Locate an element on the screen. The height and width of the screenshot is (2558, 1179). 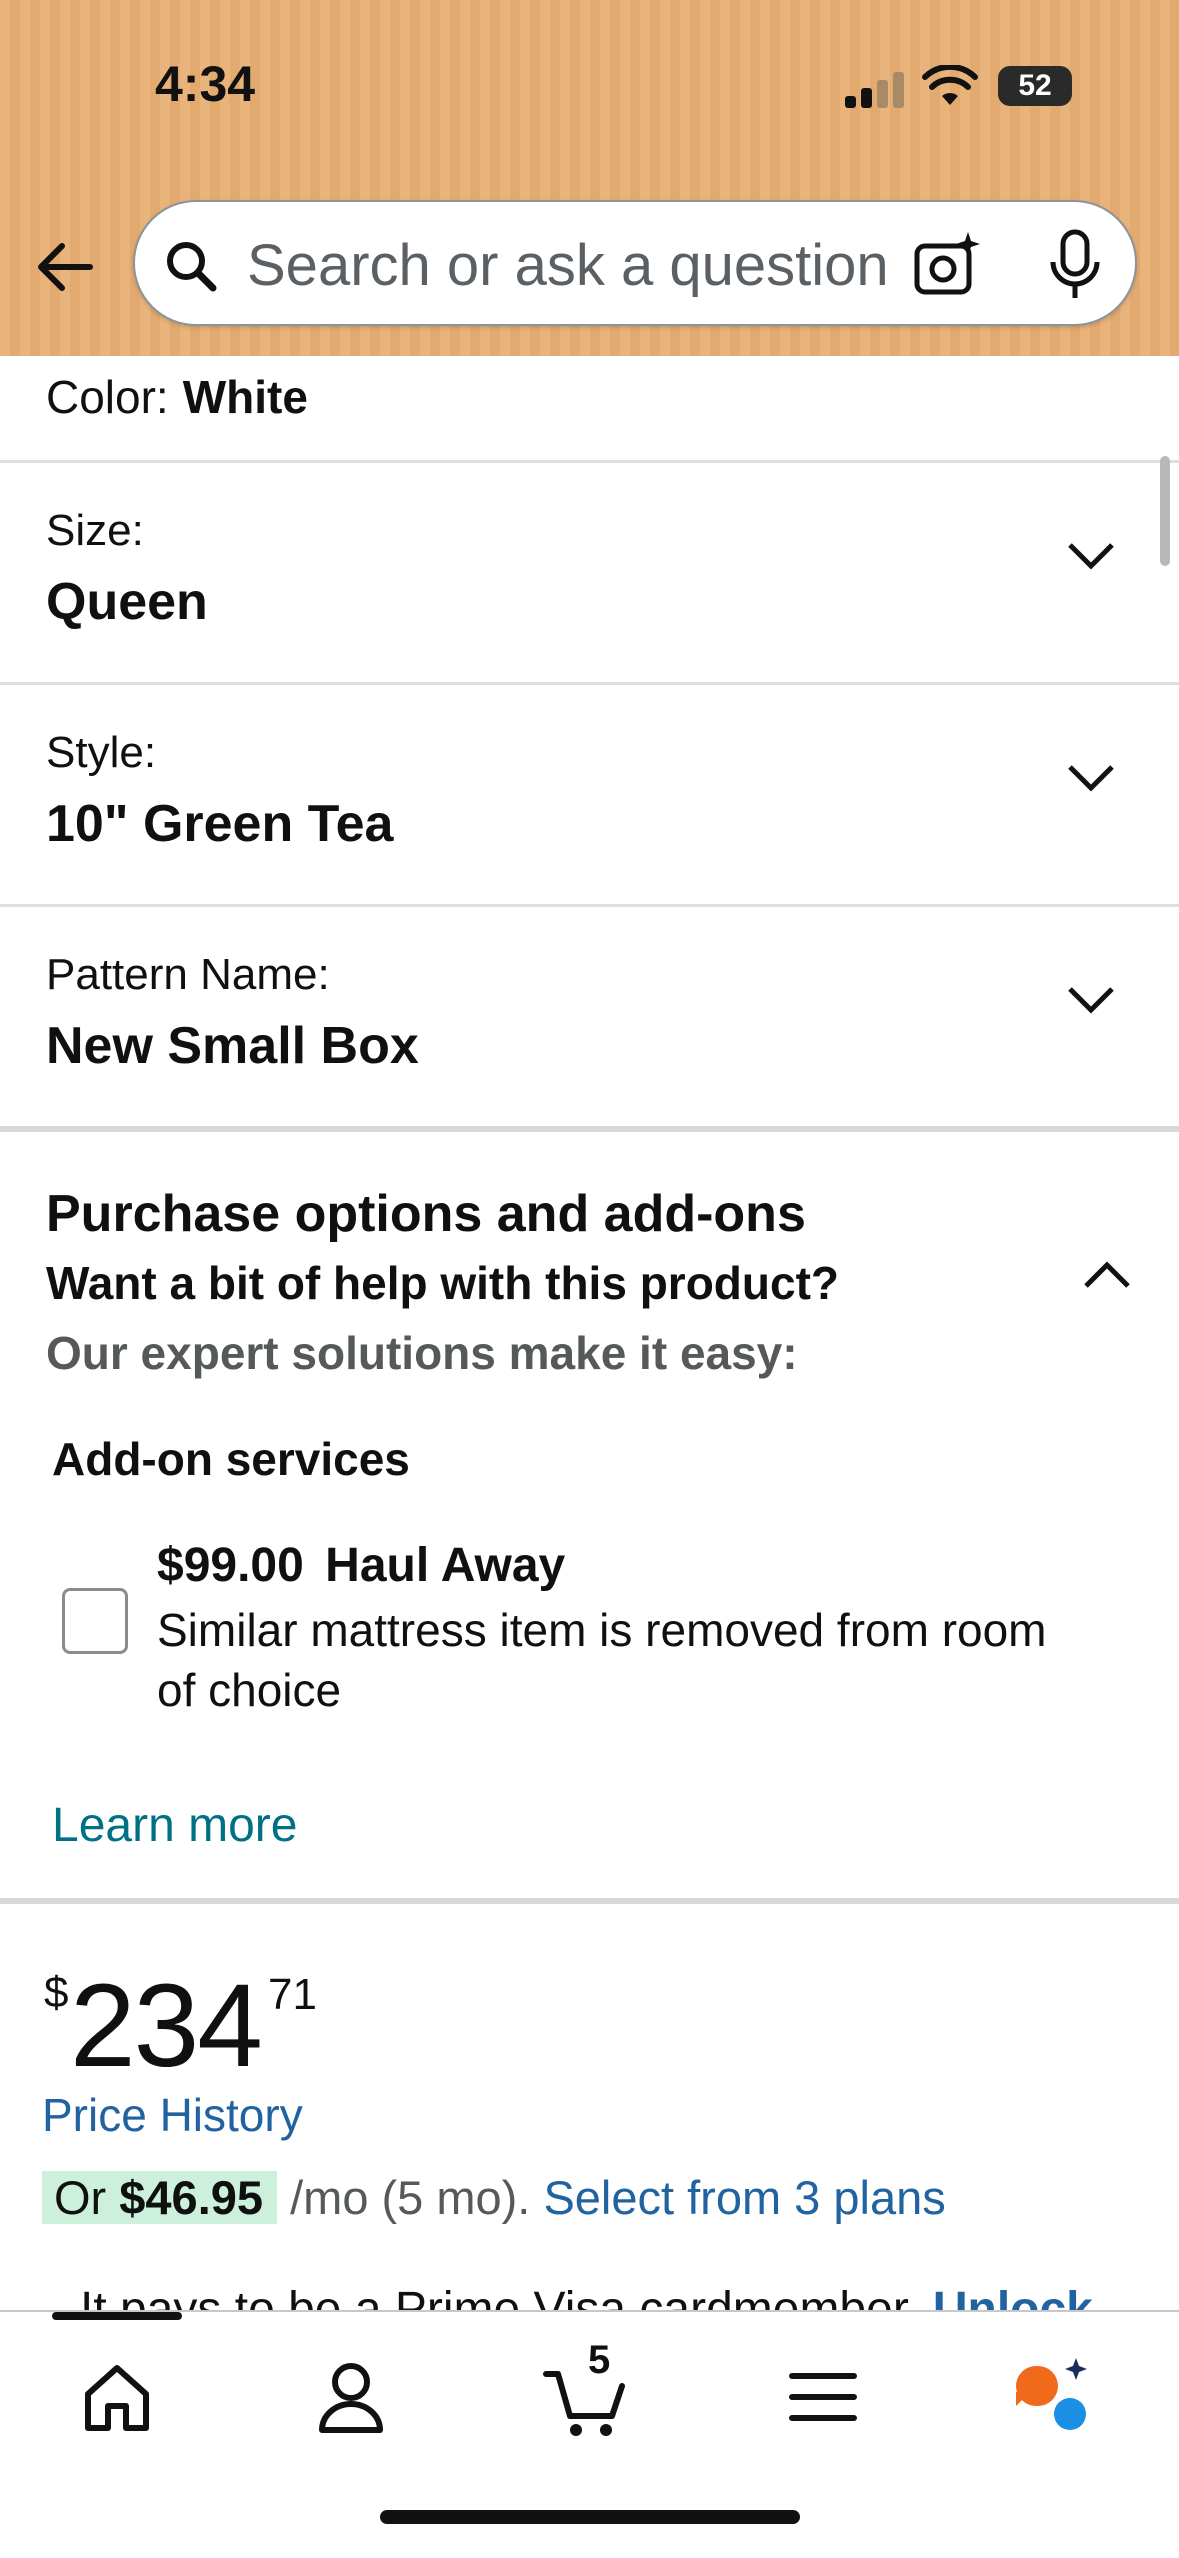
microphone-icon is located at coordinates (1075, 266).